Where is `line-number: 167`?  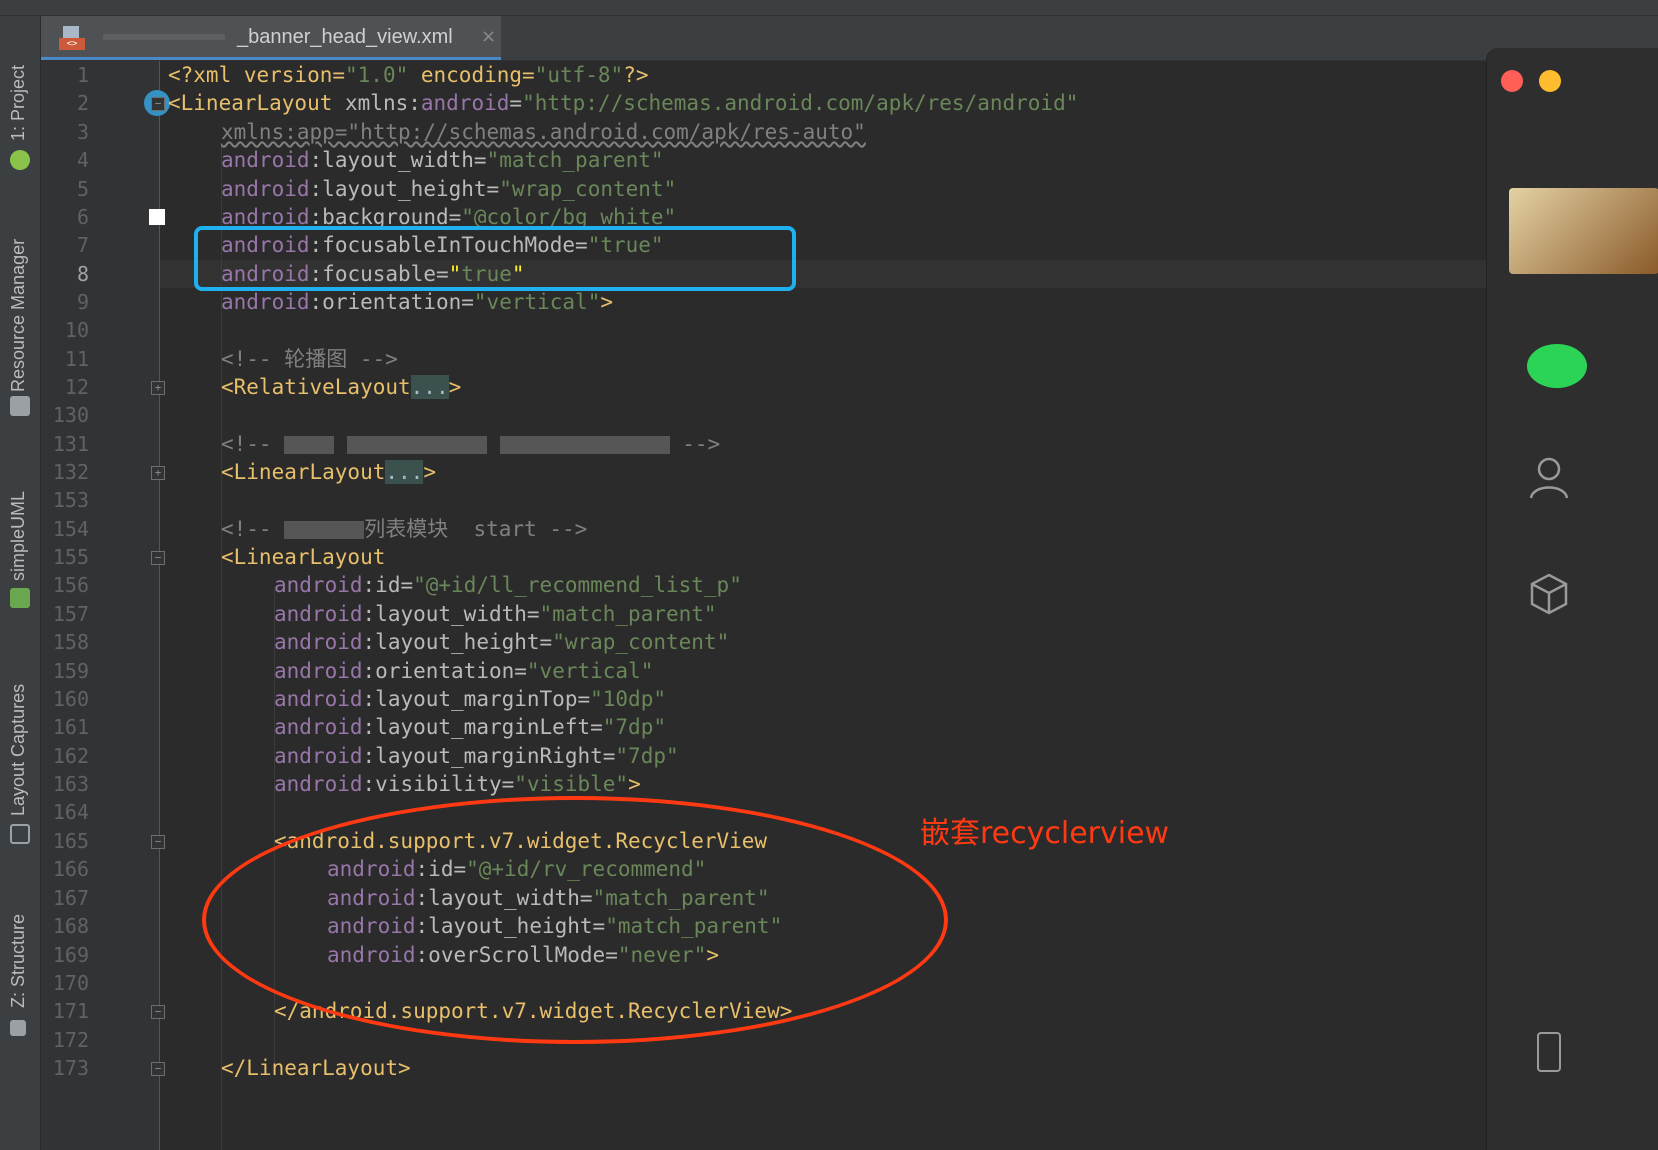
line-number: 167 is located at coordinates (70, 898).